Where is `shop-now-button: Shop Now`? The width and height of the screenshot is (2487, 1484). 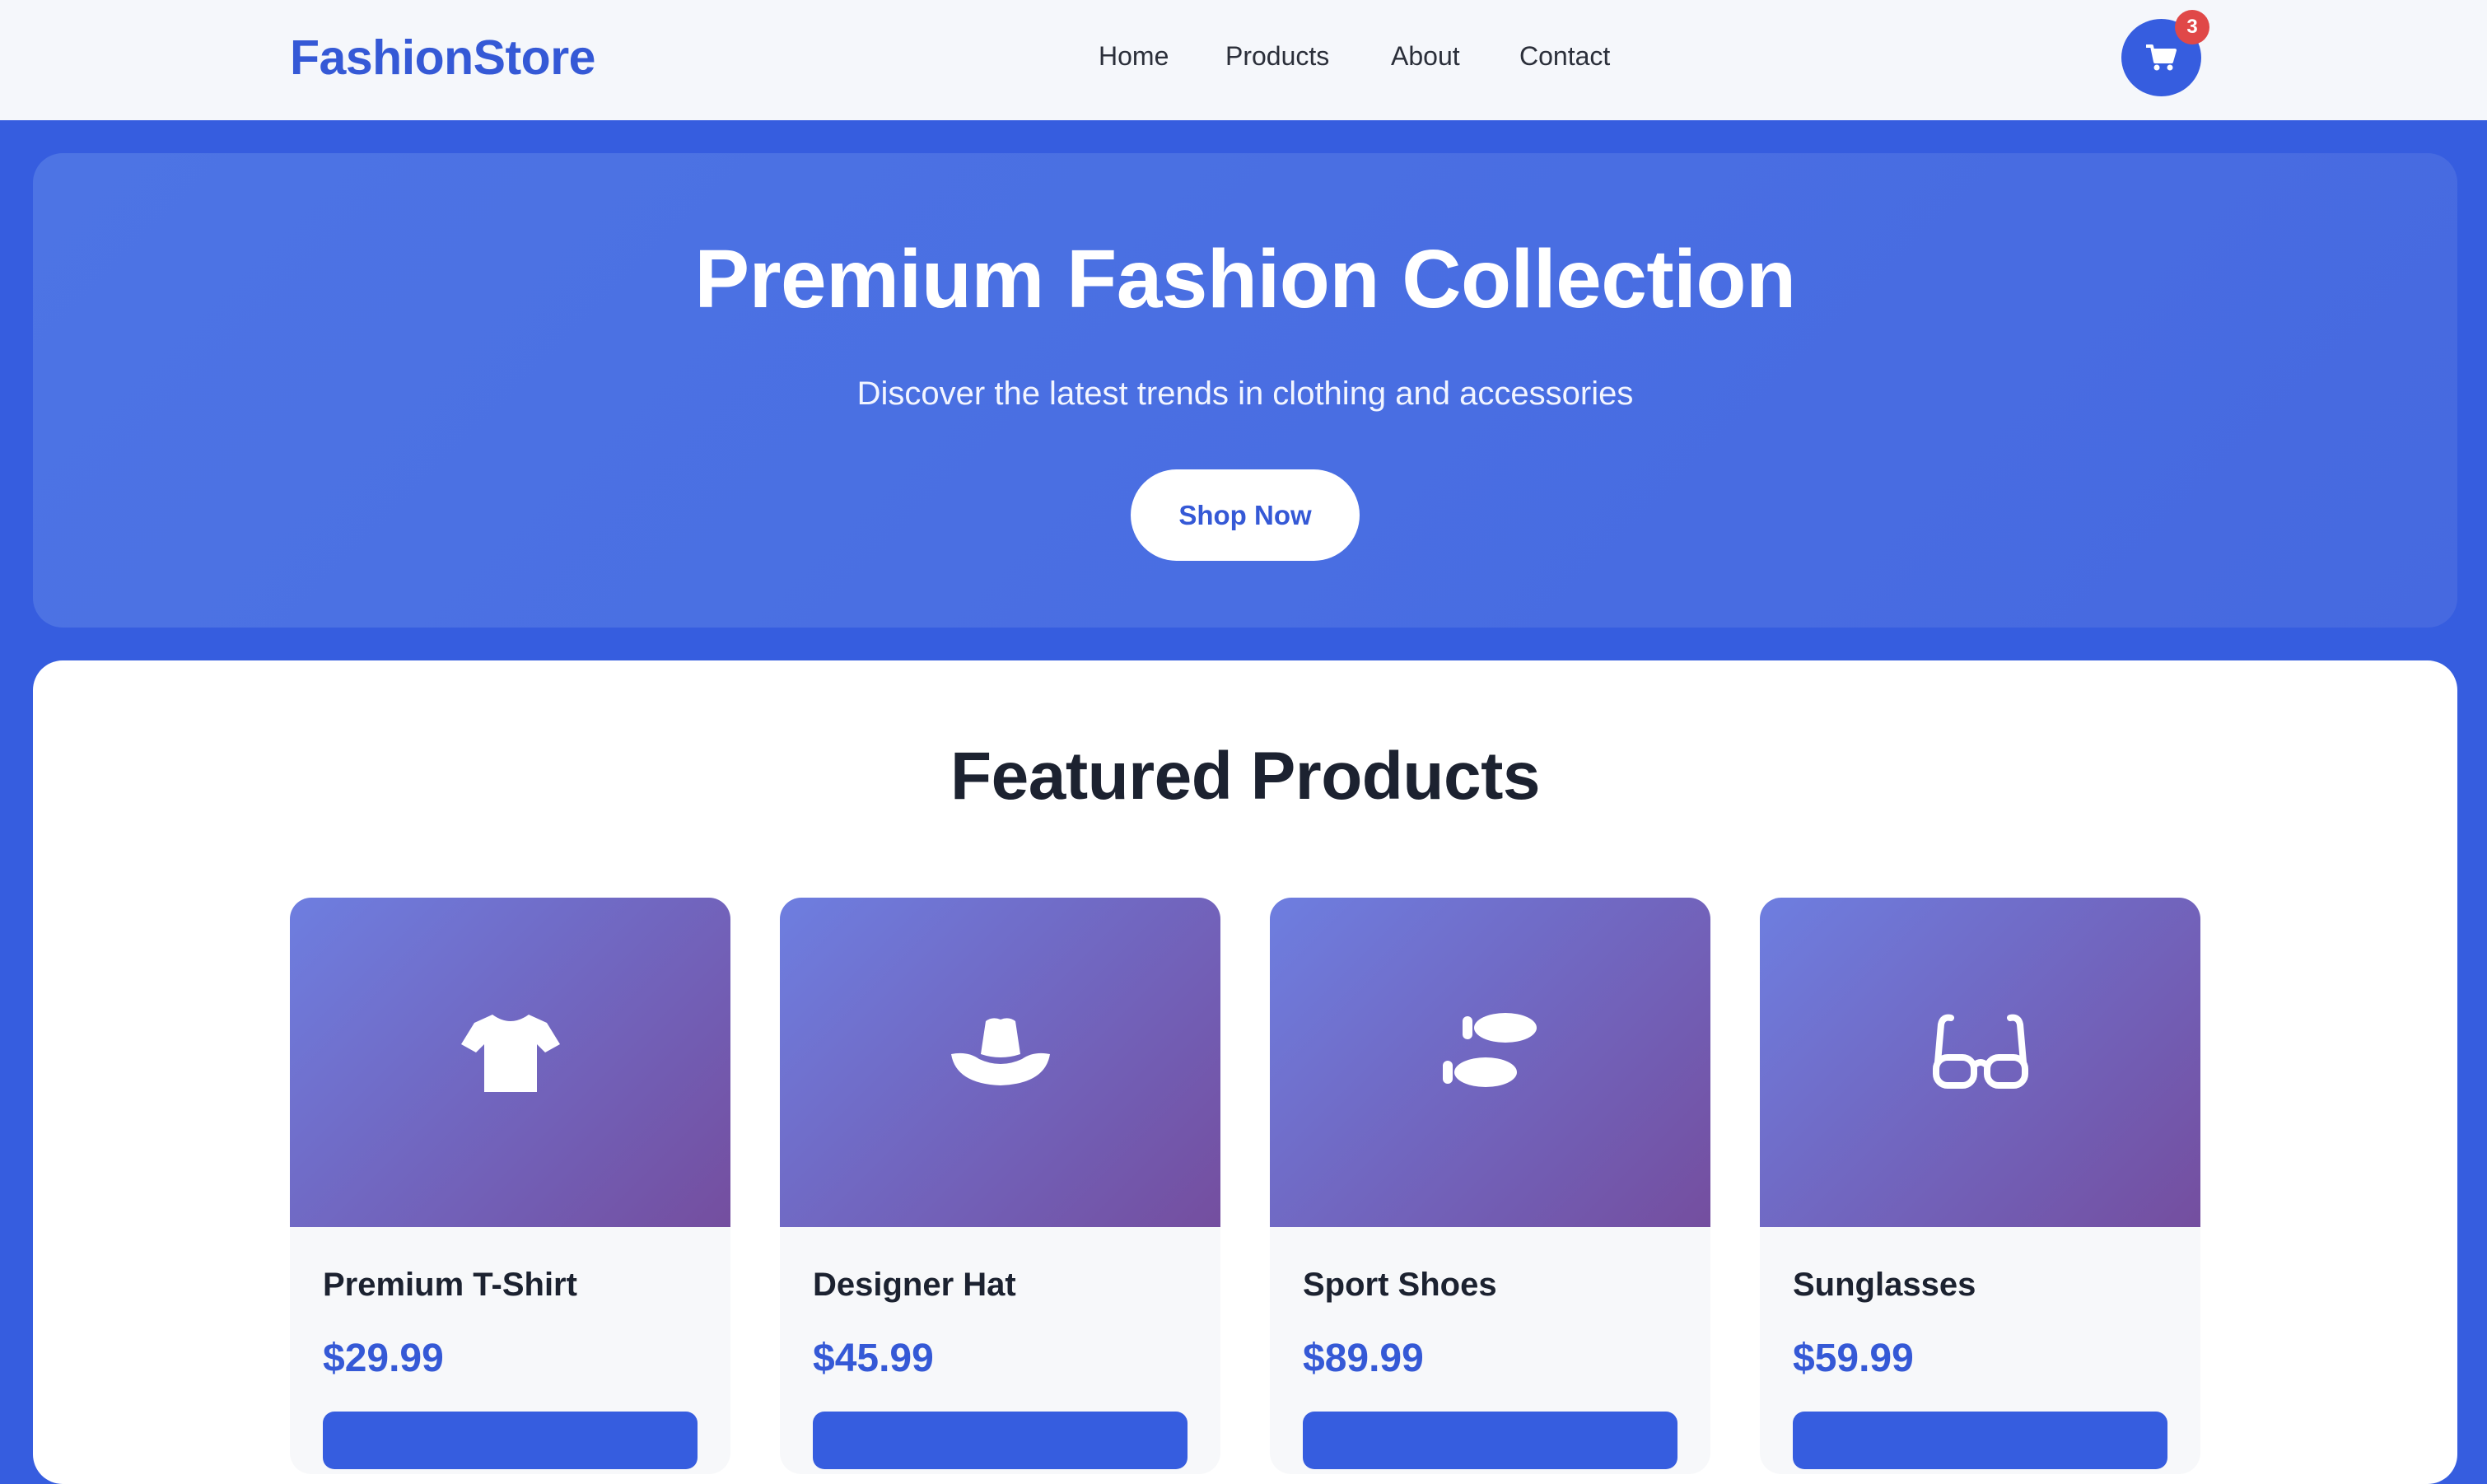 shop-now-button: Shop Now is located at coordinates (1245, 515).